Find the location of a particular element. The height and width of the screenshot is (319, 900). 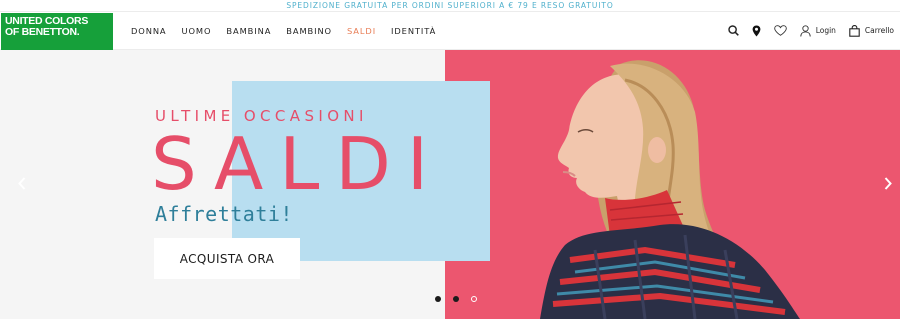

search-icon is located at coordinates (733, 30).